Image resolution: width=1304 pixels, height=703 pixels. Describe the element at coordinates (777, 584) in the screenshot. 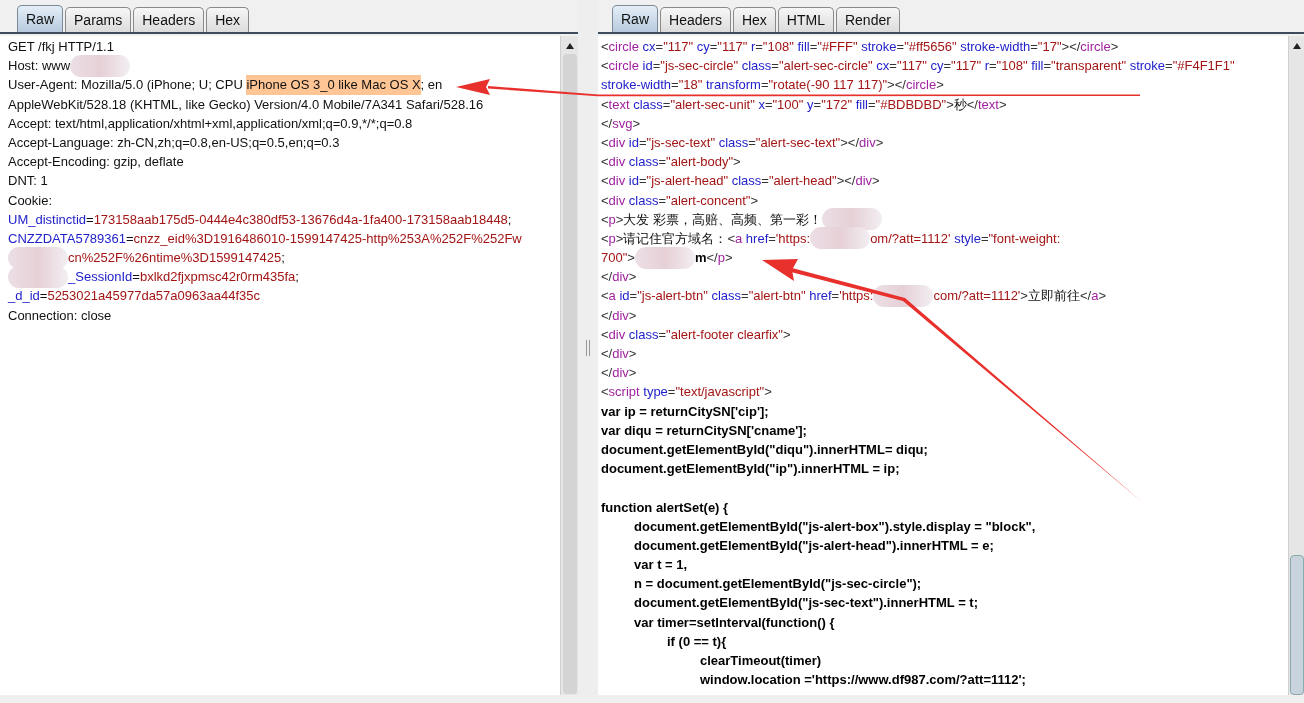

I see `code-line: n = document.getElementById("js-sec-circle");` at that location.